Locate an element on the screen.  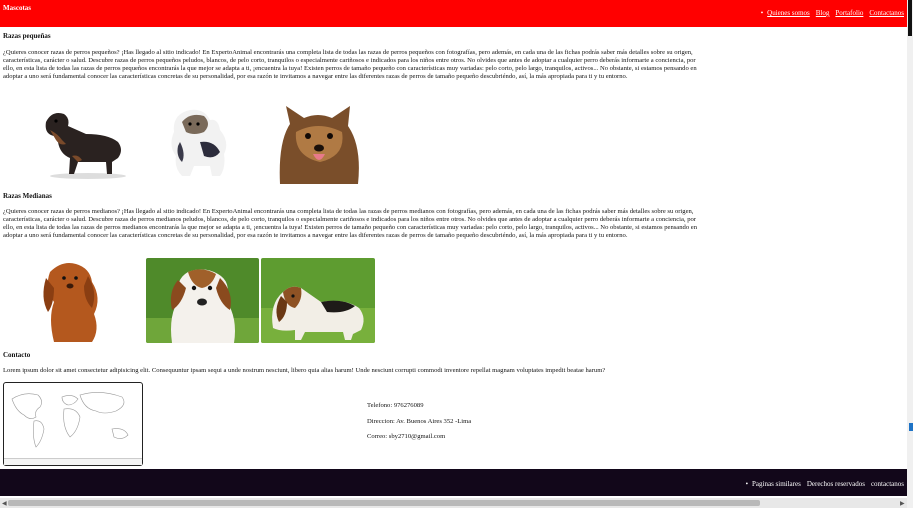
nav-link-blog: Blog is located at coordinates (823, 13).